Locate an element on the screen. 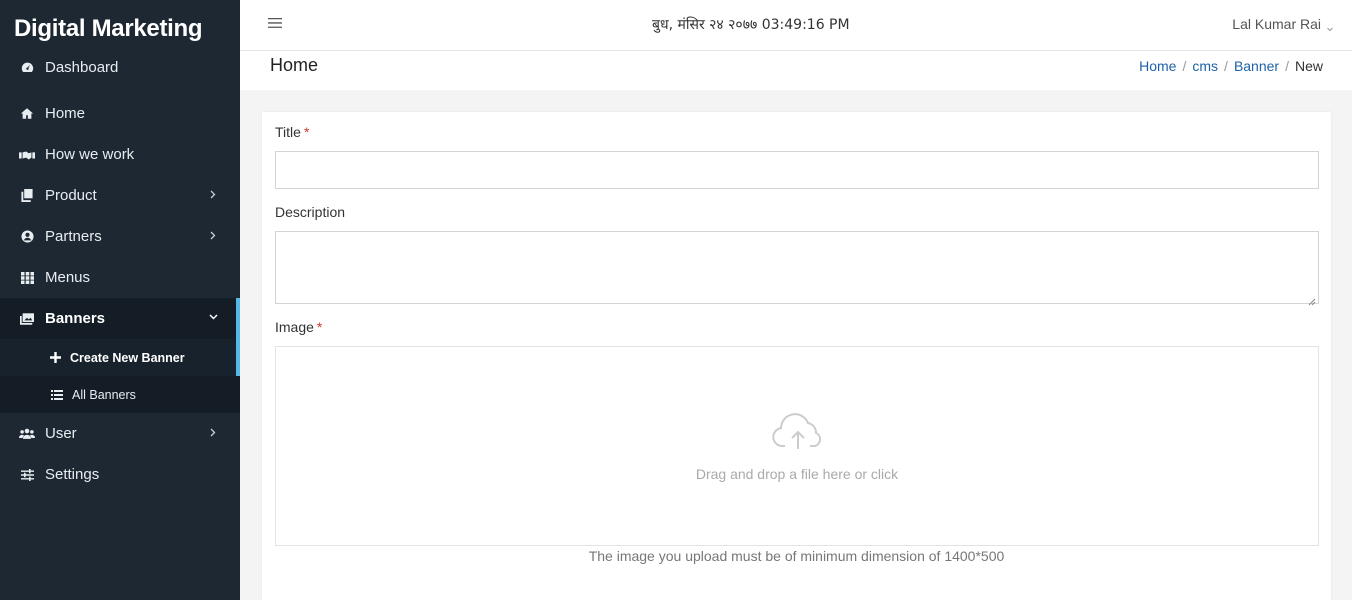 The width and height of the screenshot is (1352, 600). sidebar-item-label: Settings is located at coordinates (72, 474).